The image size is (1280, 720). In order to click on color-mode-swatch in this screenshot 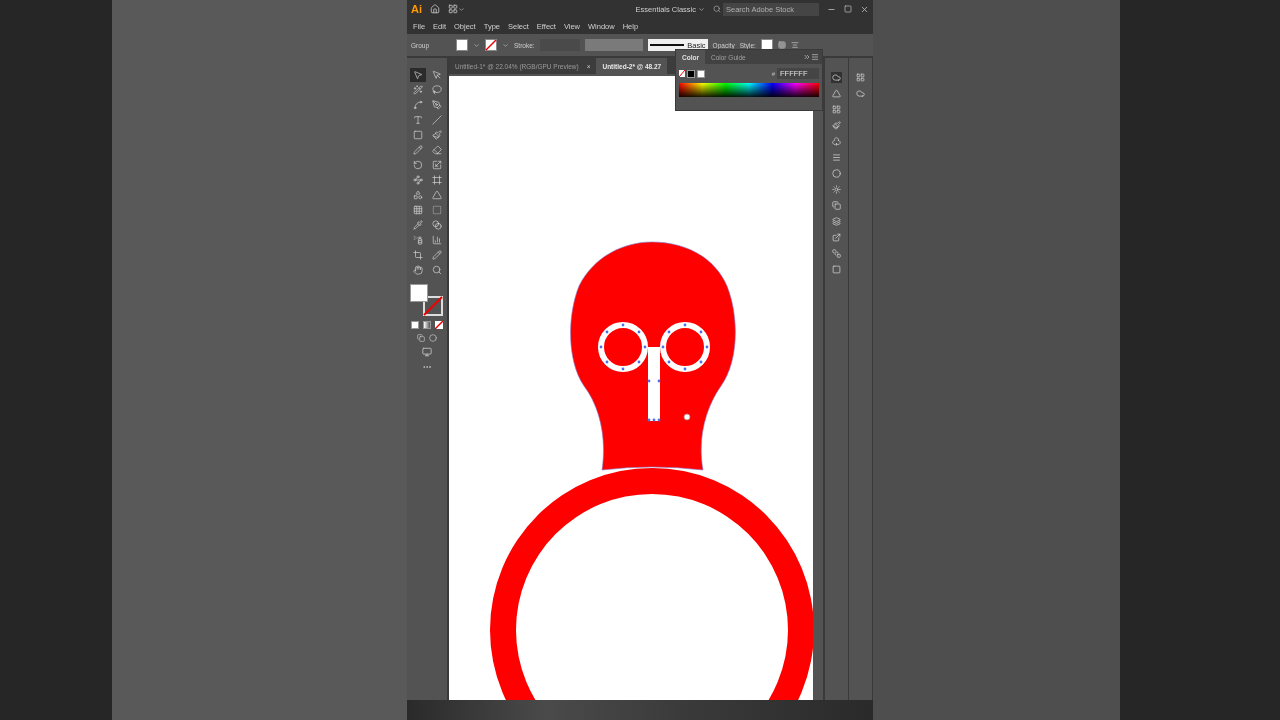, I will do `click(415, 325)`.